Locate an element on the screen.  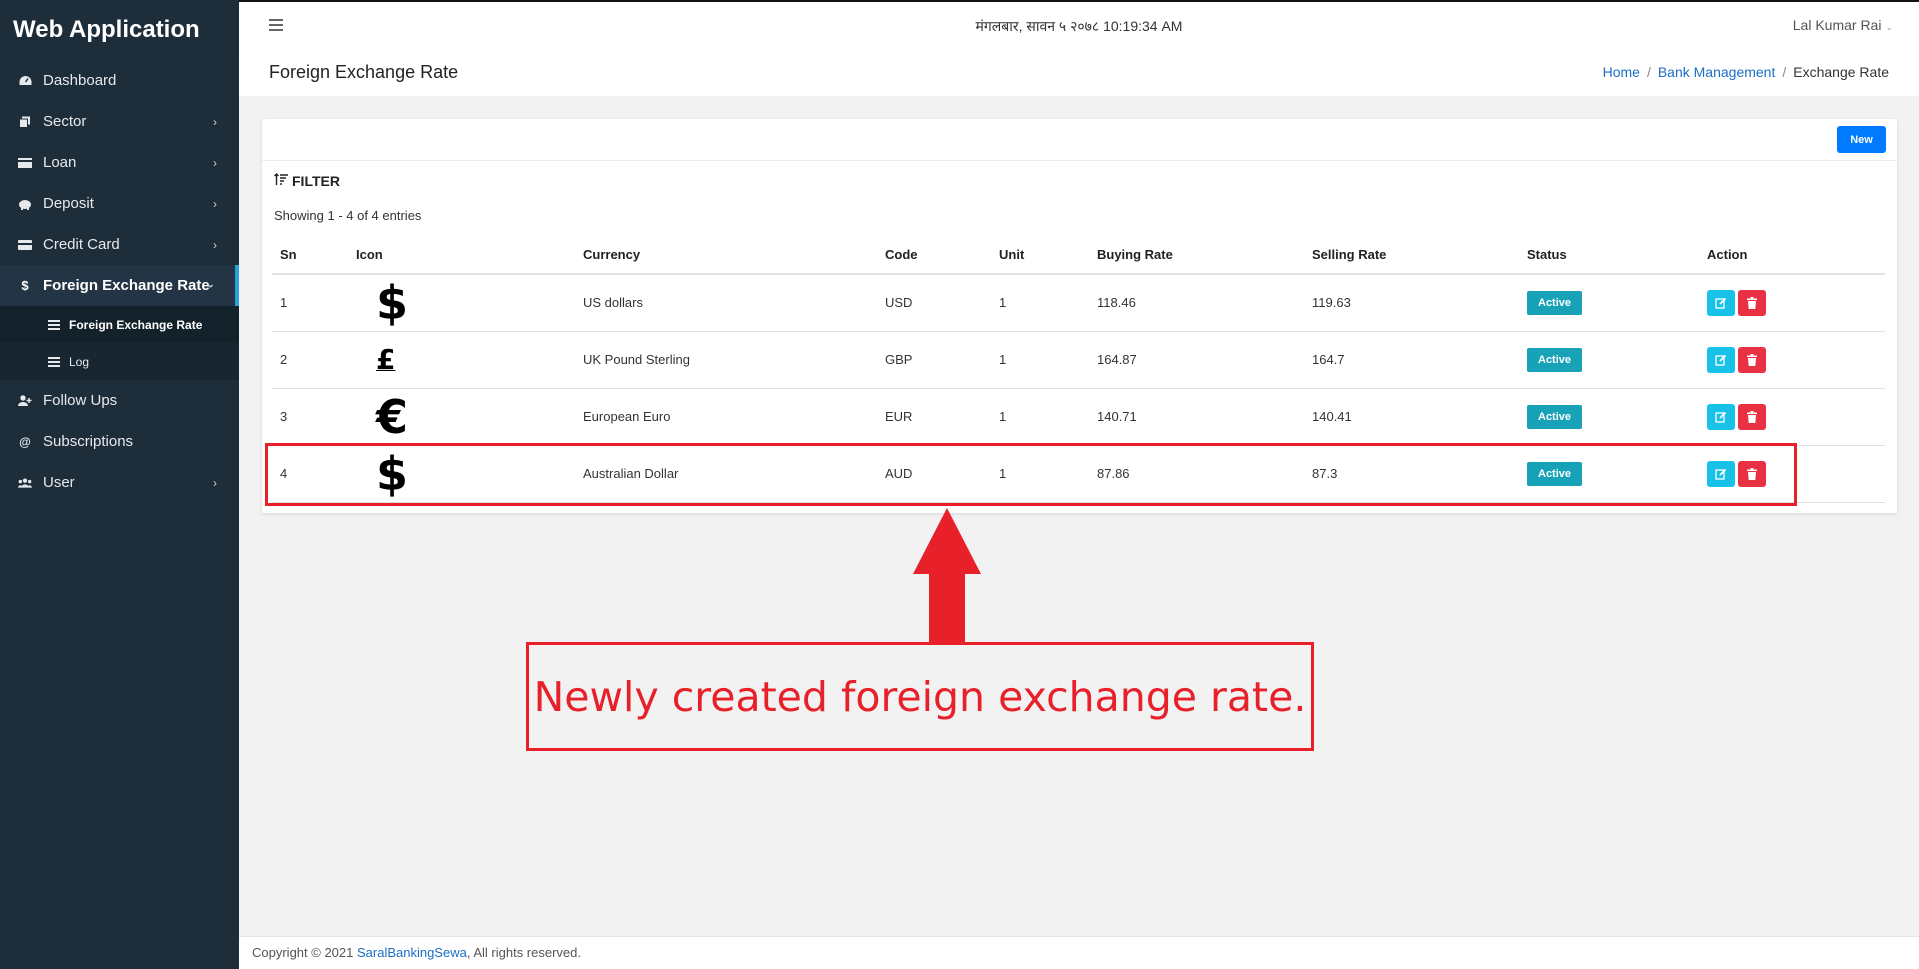
sidebar-item-label: Foreign Exchange Rate is located at coordinates (126, 285).